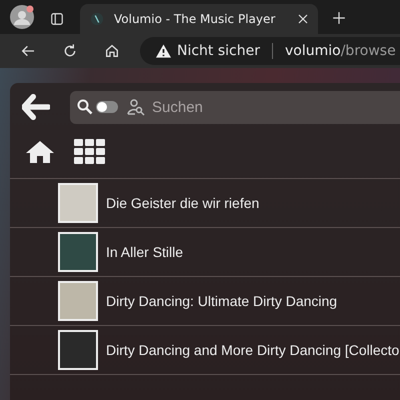 The width and height of the screenshot is (400, 400). Describe the element at coordinates (70, 51) in the screenshot. I see `reload-icon` at that location.